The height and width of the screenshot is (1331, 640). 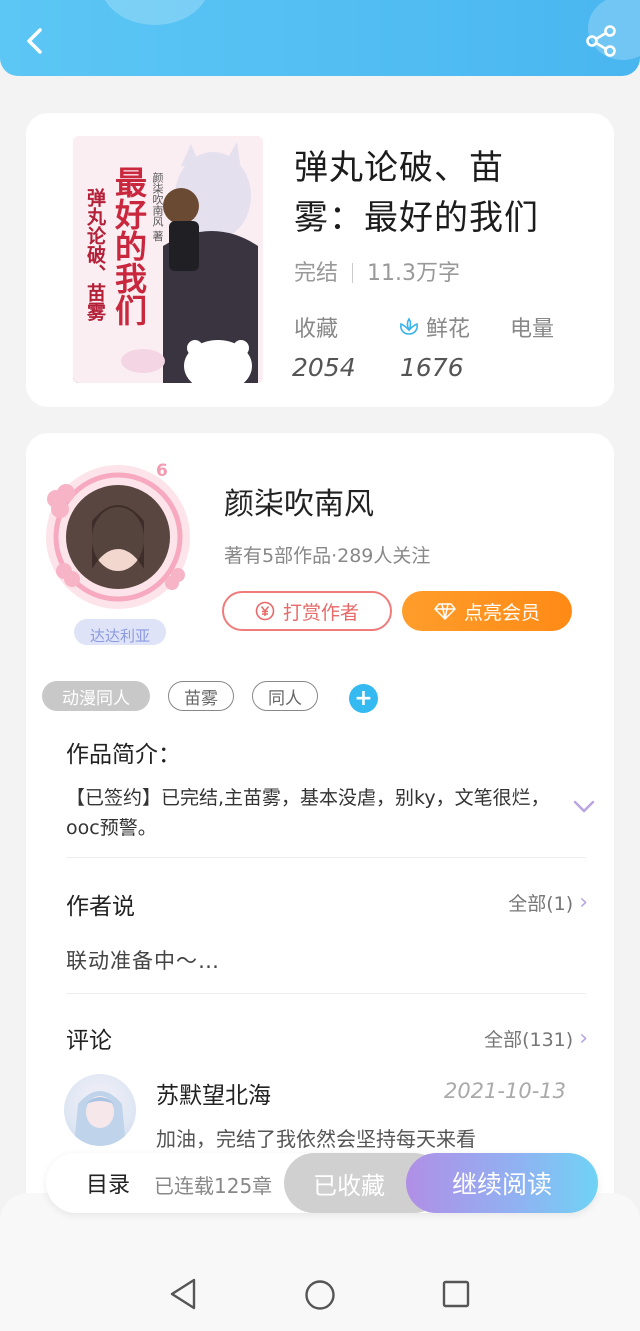 I want to click on yen-coin-icon, so click(x=265, y=611).